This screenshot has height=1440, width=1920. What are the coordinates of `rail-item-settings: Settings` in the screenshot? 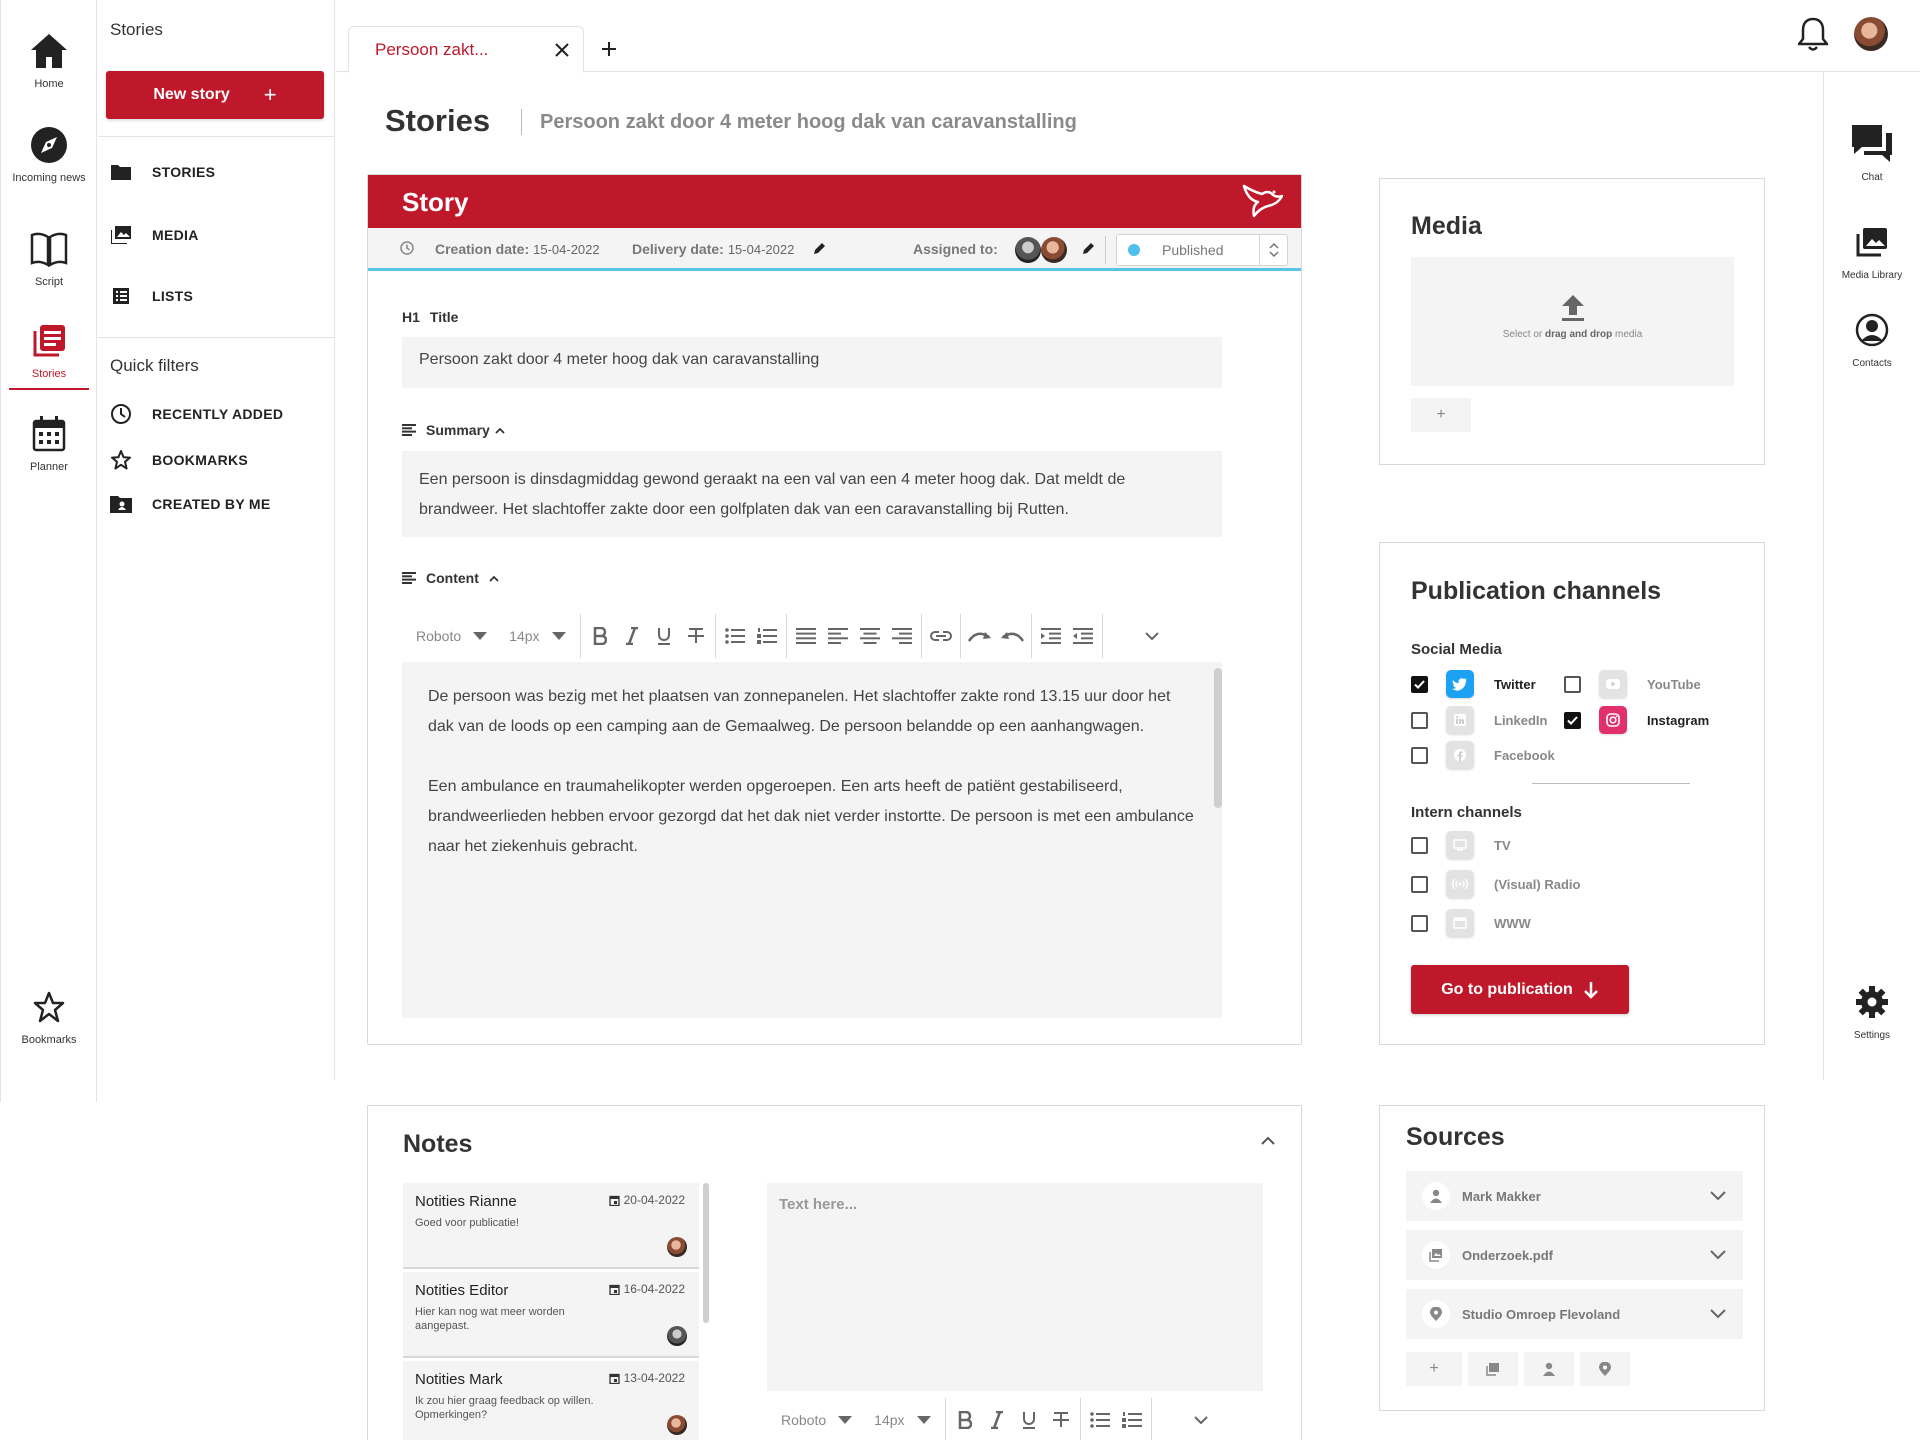 It's located at (1872, 1010).